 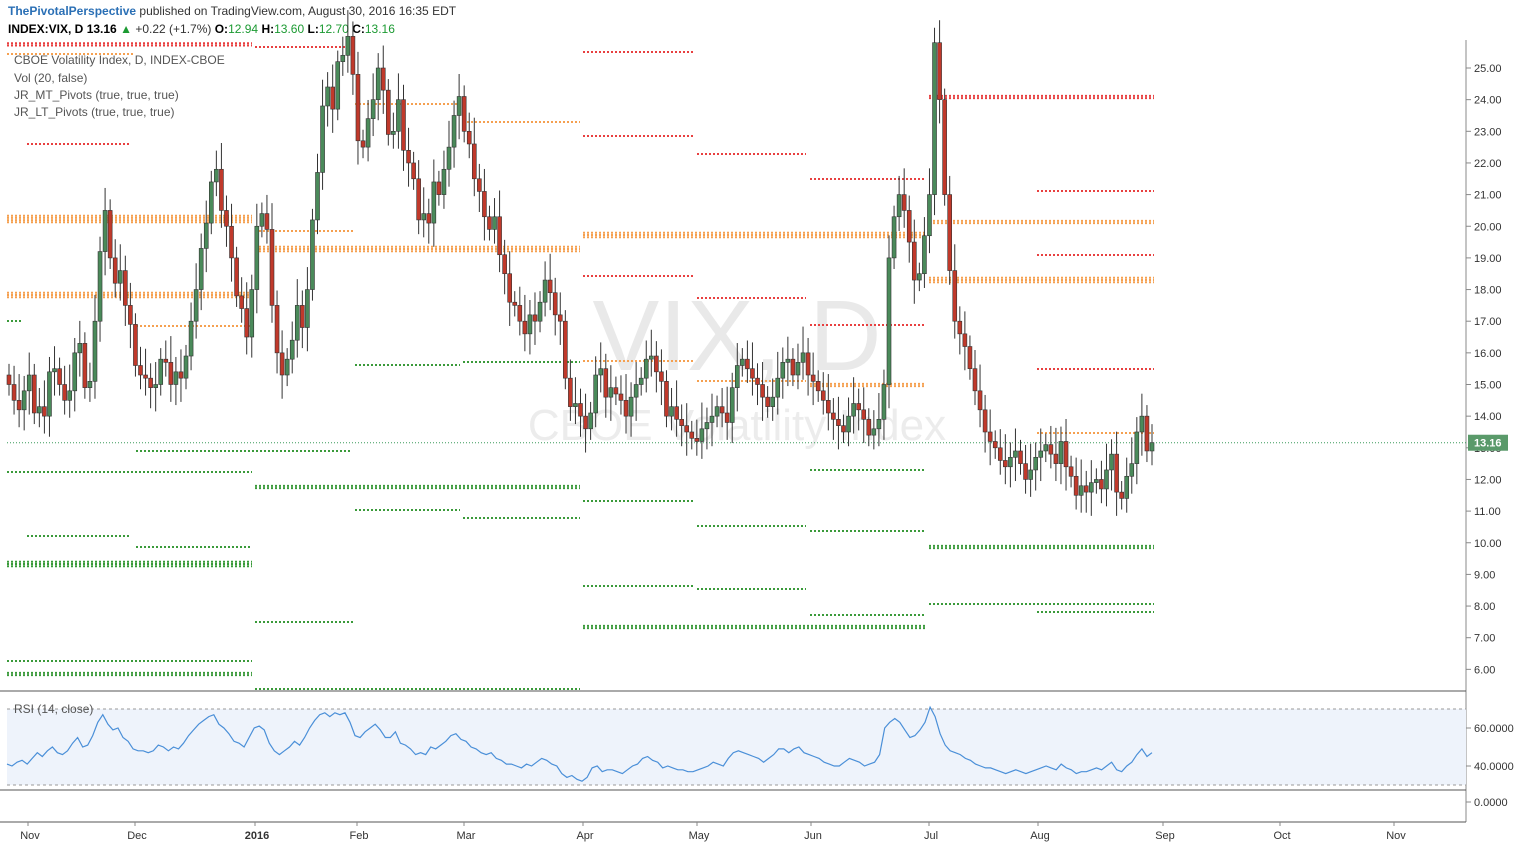 What do you see at coordinates (1487, 512) in the screenshot?
I see `price-tick-label: 11.00` at bounding box center [1487, 512].